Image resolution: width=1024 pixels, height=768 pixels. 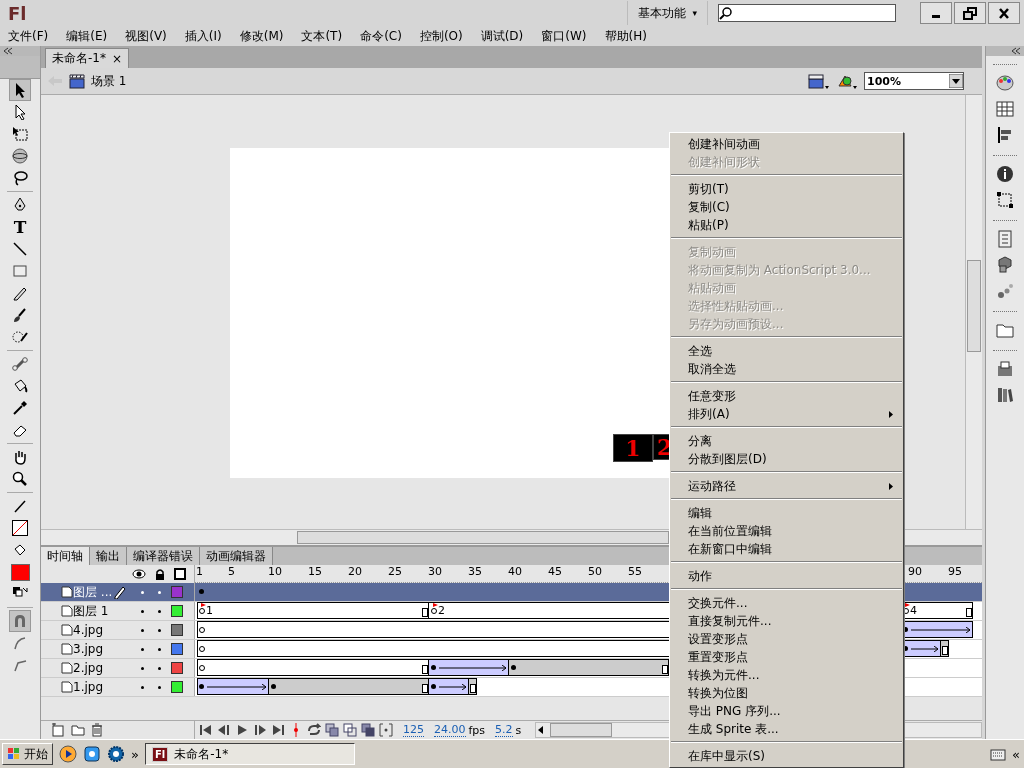 I want to click on menu-item: 插入(I), so click(x=205, y=36).